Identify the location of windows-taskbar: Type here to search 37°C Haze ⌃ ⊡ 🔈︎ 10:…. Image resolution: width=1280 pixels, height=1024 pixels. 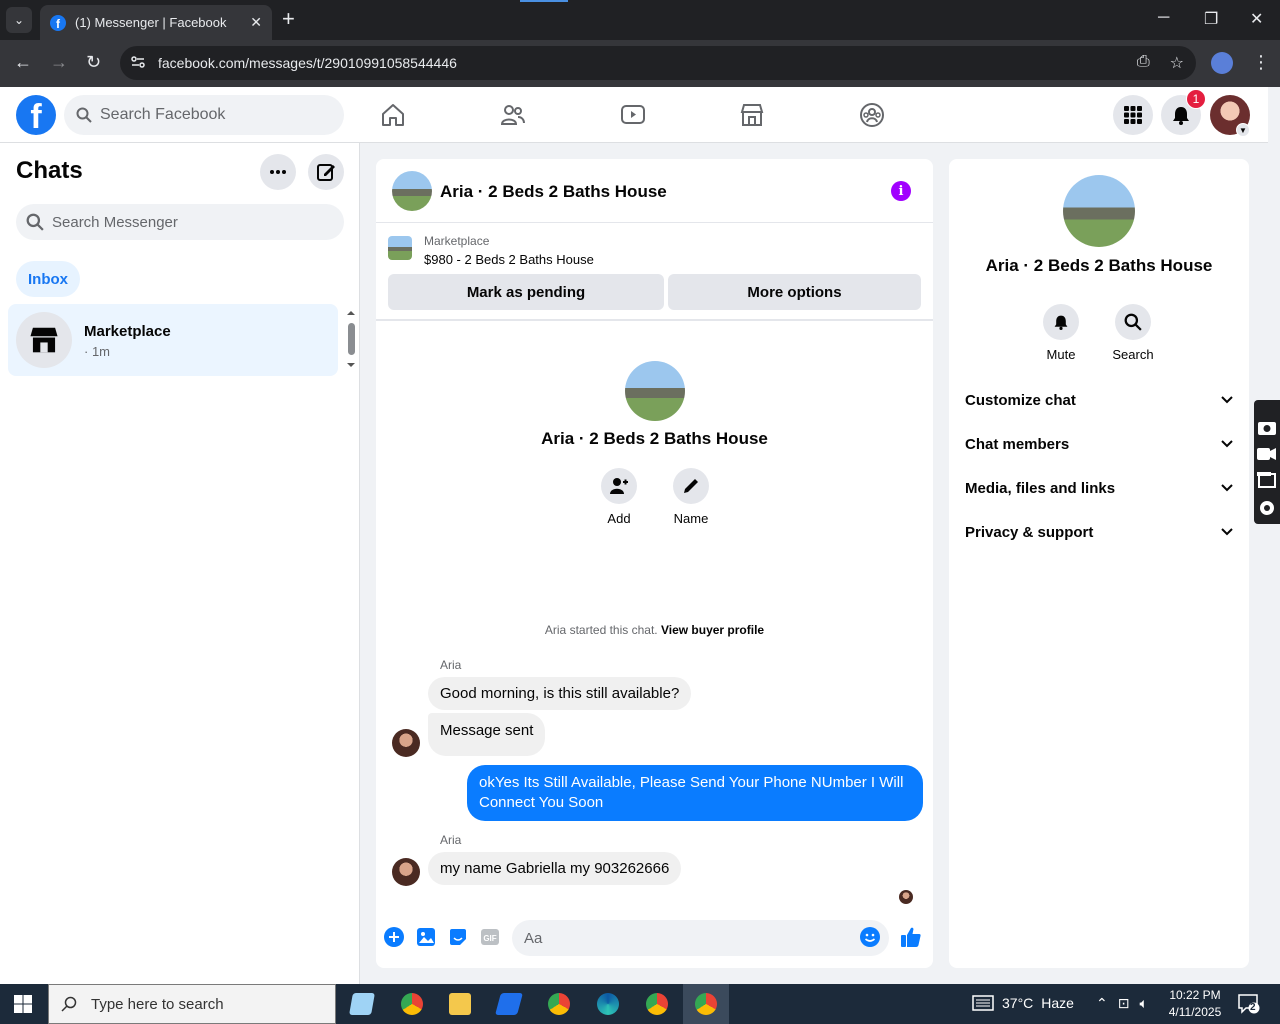
(640, 1004).